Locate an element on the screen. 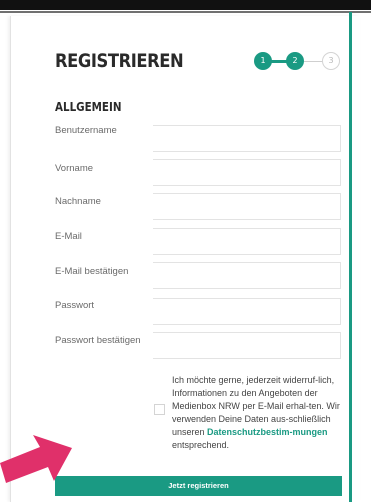 The height and width of the screenshot is (502, 371). password-confirm-input is located at coordinates (247, 345).